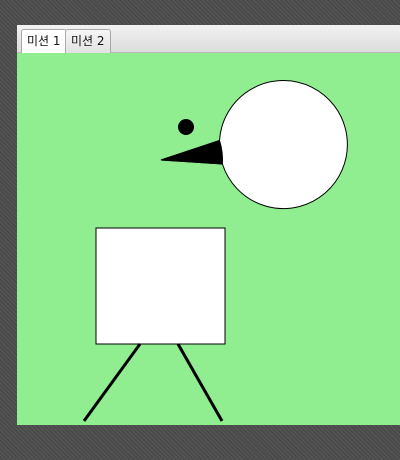  Describe the element at coordinates (44, 41) in the screenshot. I see `tab-mission-1: 미션 1` at that location.